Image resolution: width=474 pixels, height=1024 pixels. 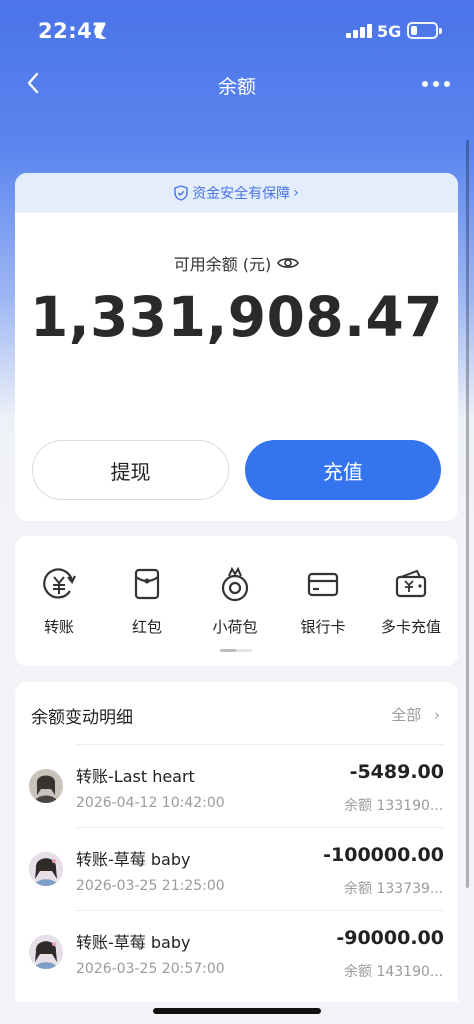 I want to click on battery-icon, so click(x=424, y=30).